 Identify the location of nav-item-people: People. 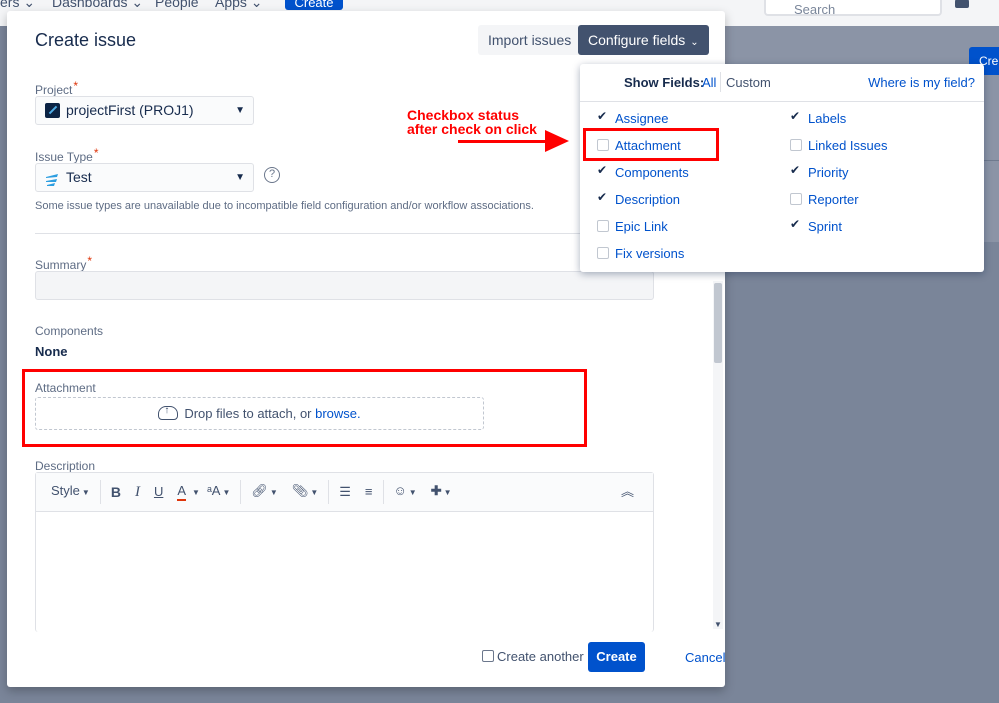
(177, 5).